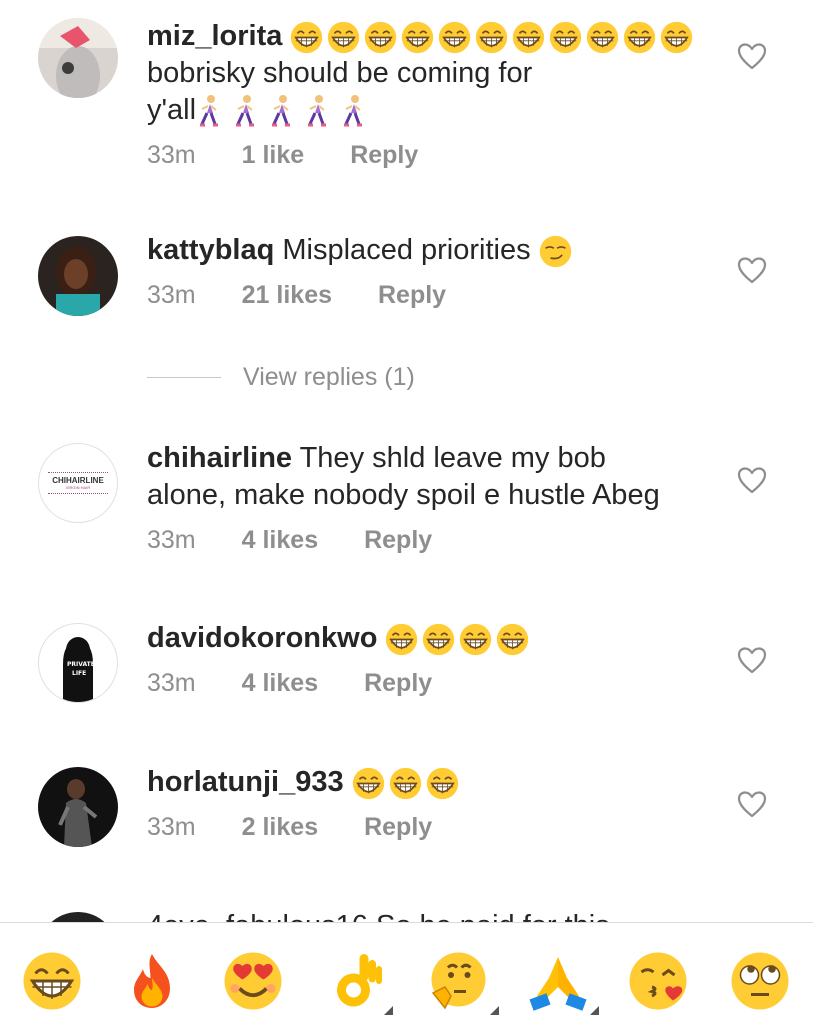 Image resolution: width=813 pixels, height=1025 pixels. I want to click on comment-text-line: Misplaced priorities, so click(406, 250).